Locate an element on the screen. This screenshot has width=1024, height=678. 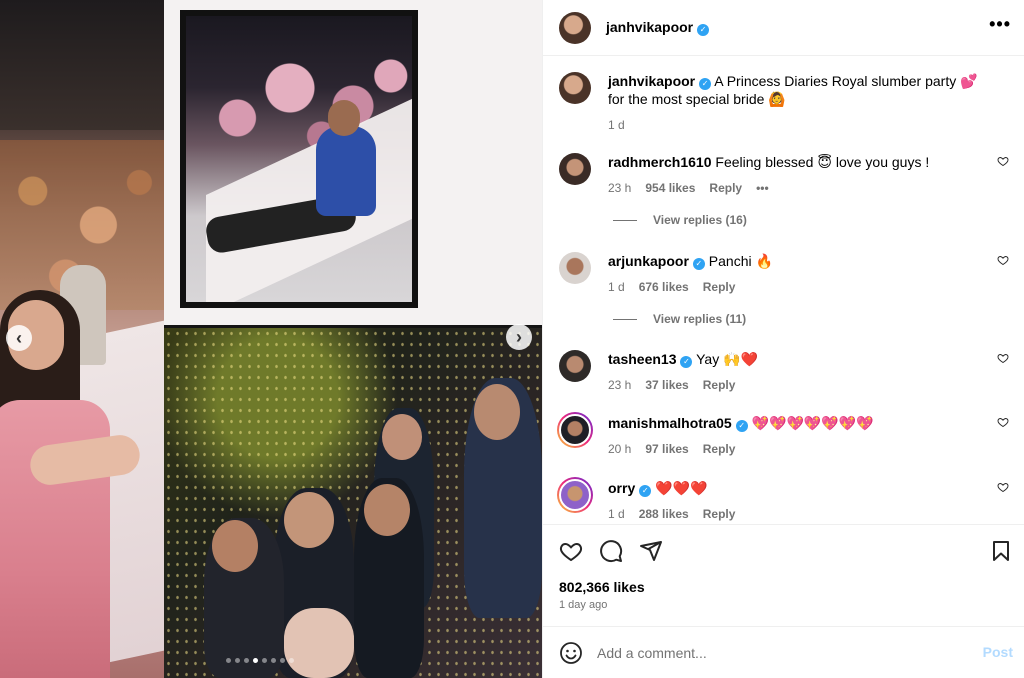
view-replies-button: View replies (16) is located at coordinates (680, 220).